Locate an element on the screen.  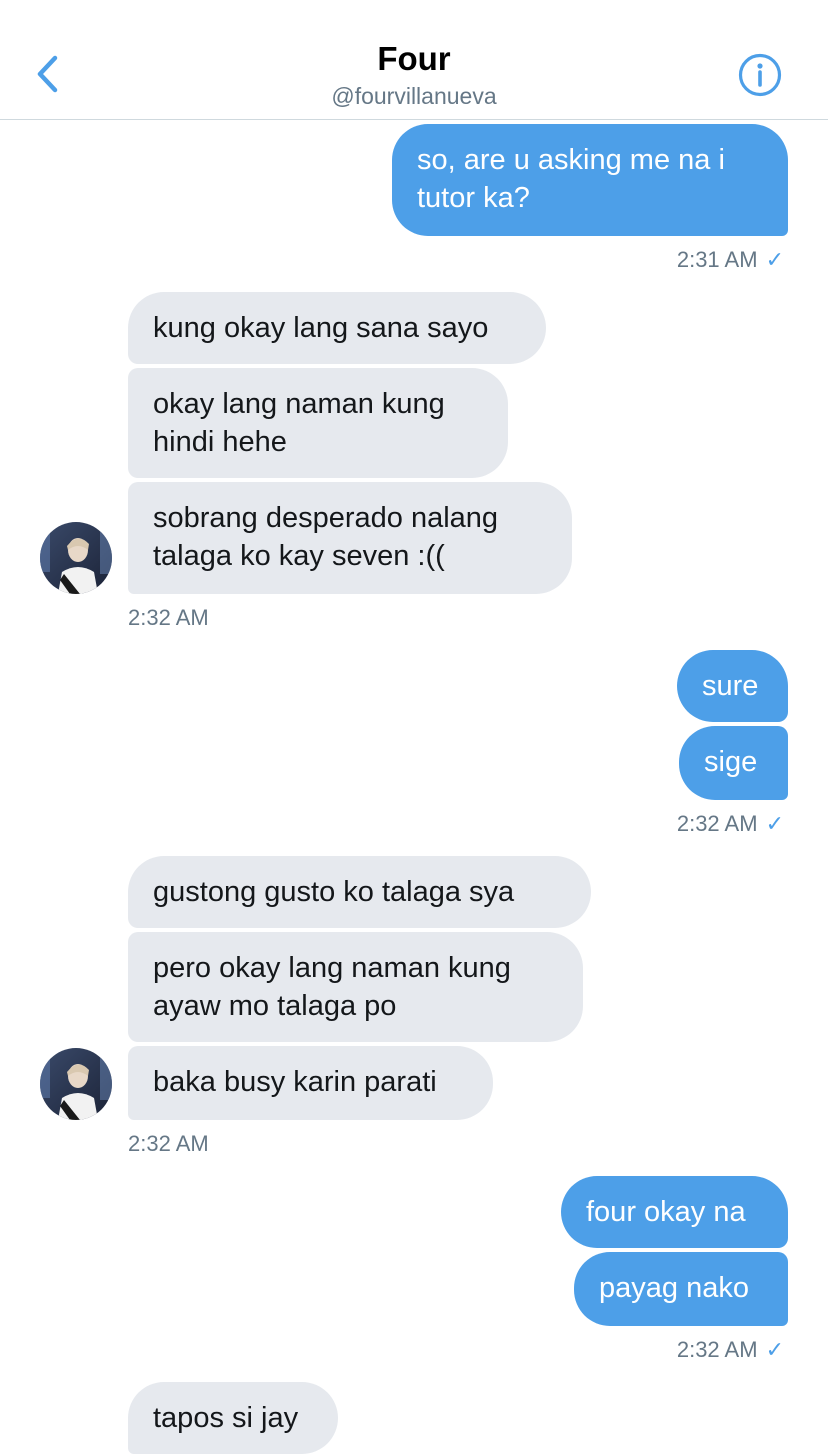
message-timestamp: 2:31 AM ✓ is located at coordinates (730, 260).